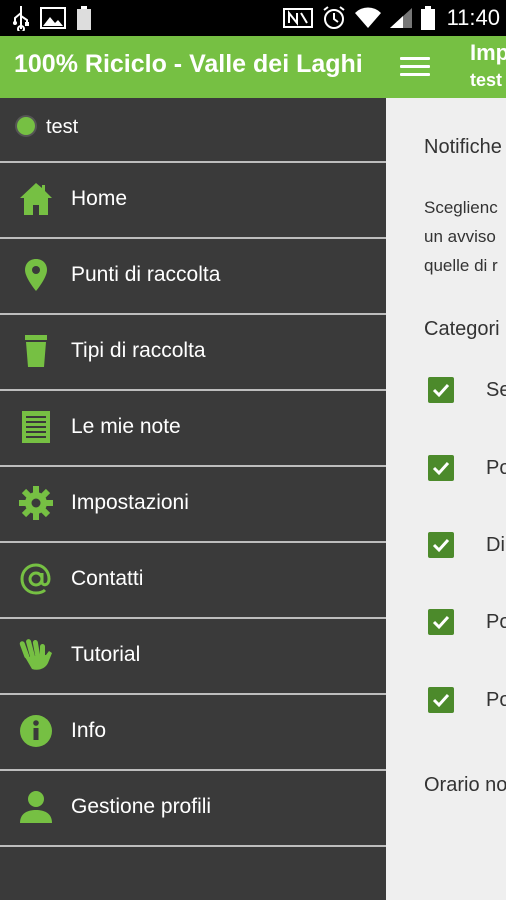 This screenshot has height=900, width=506. I want to click on menu-item-punti-di-raccolta: Punti di raccolta, so click(193, 275).